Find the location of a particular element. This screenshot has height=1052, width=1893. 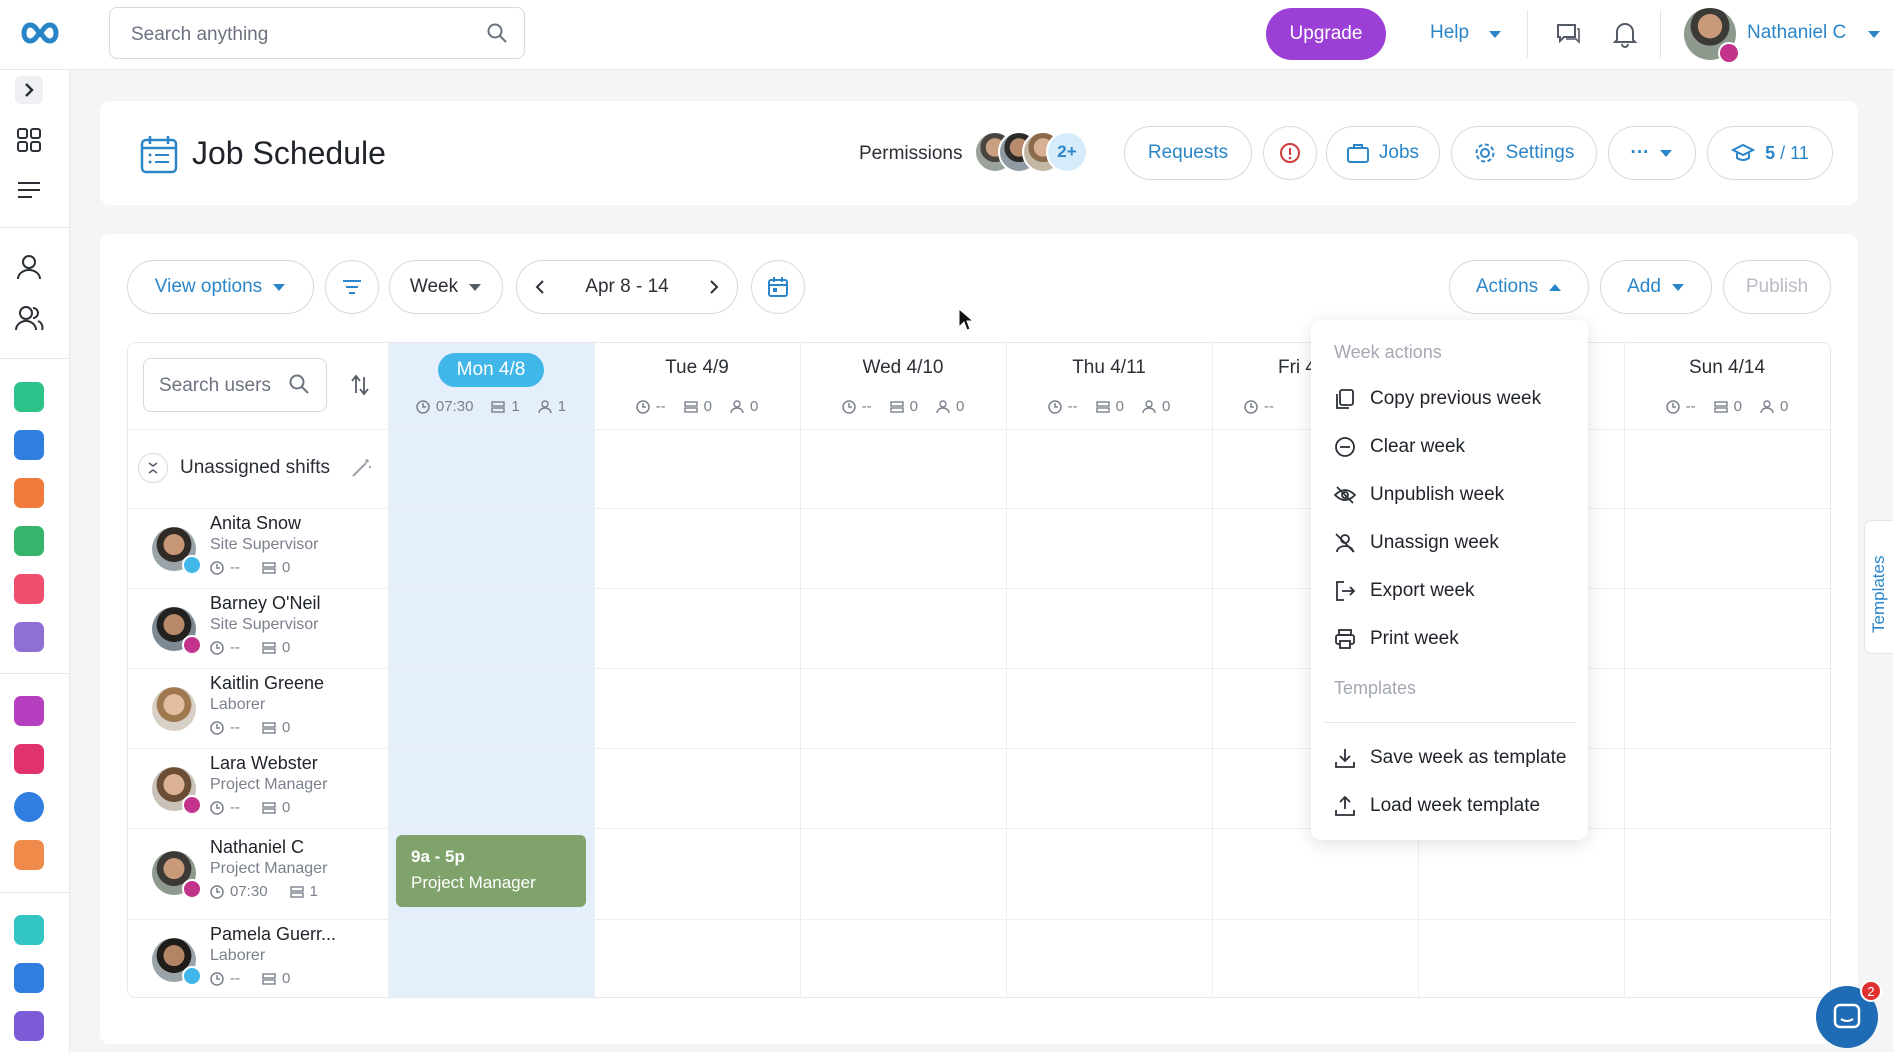

forms-app-icon is located at coordinates (29, 541).